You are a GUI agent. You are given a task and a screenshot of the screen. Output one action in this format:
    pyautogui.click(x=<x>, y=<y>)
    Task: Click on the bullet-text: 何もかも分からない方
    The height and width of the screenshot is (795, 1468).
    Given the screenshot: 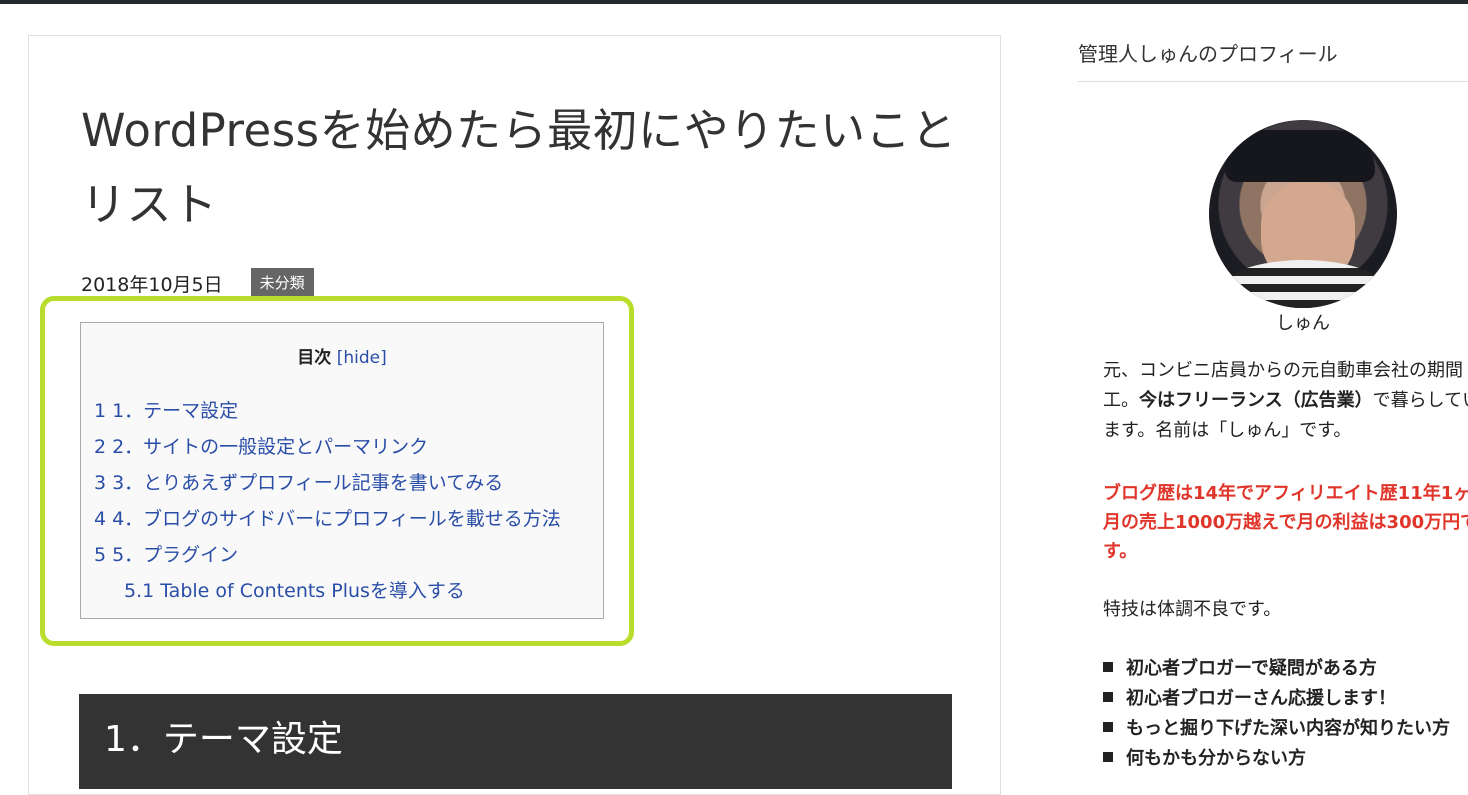 What is the action you would take?
    pyautogui.click(x=1216, y=758)
    